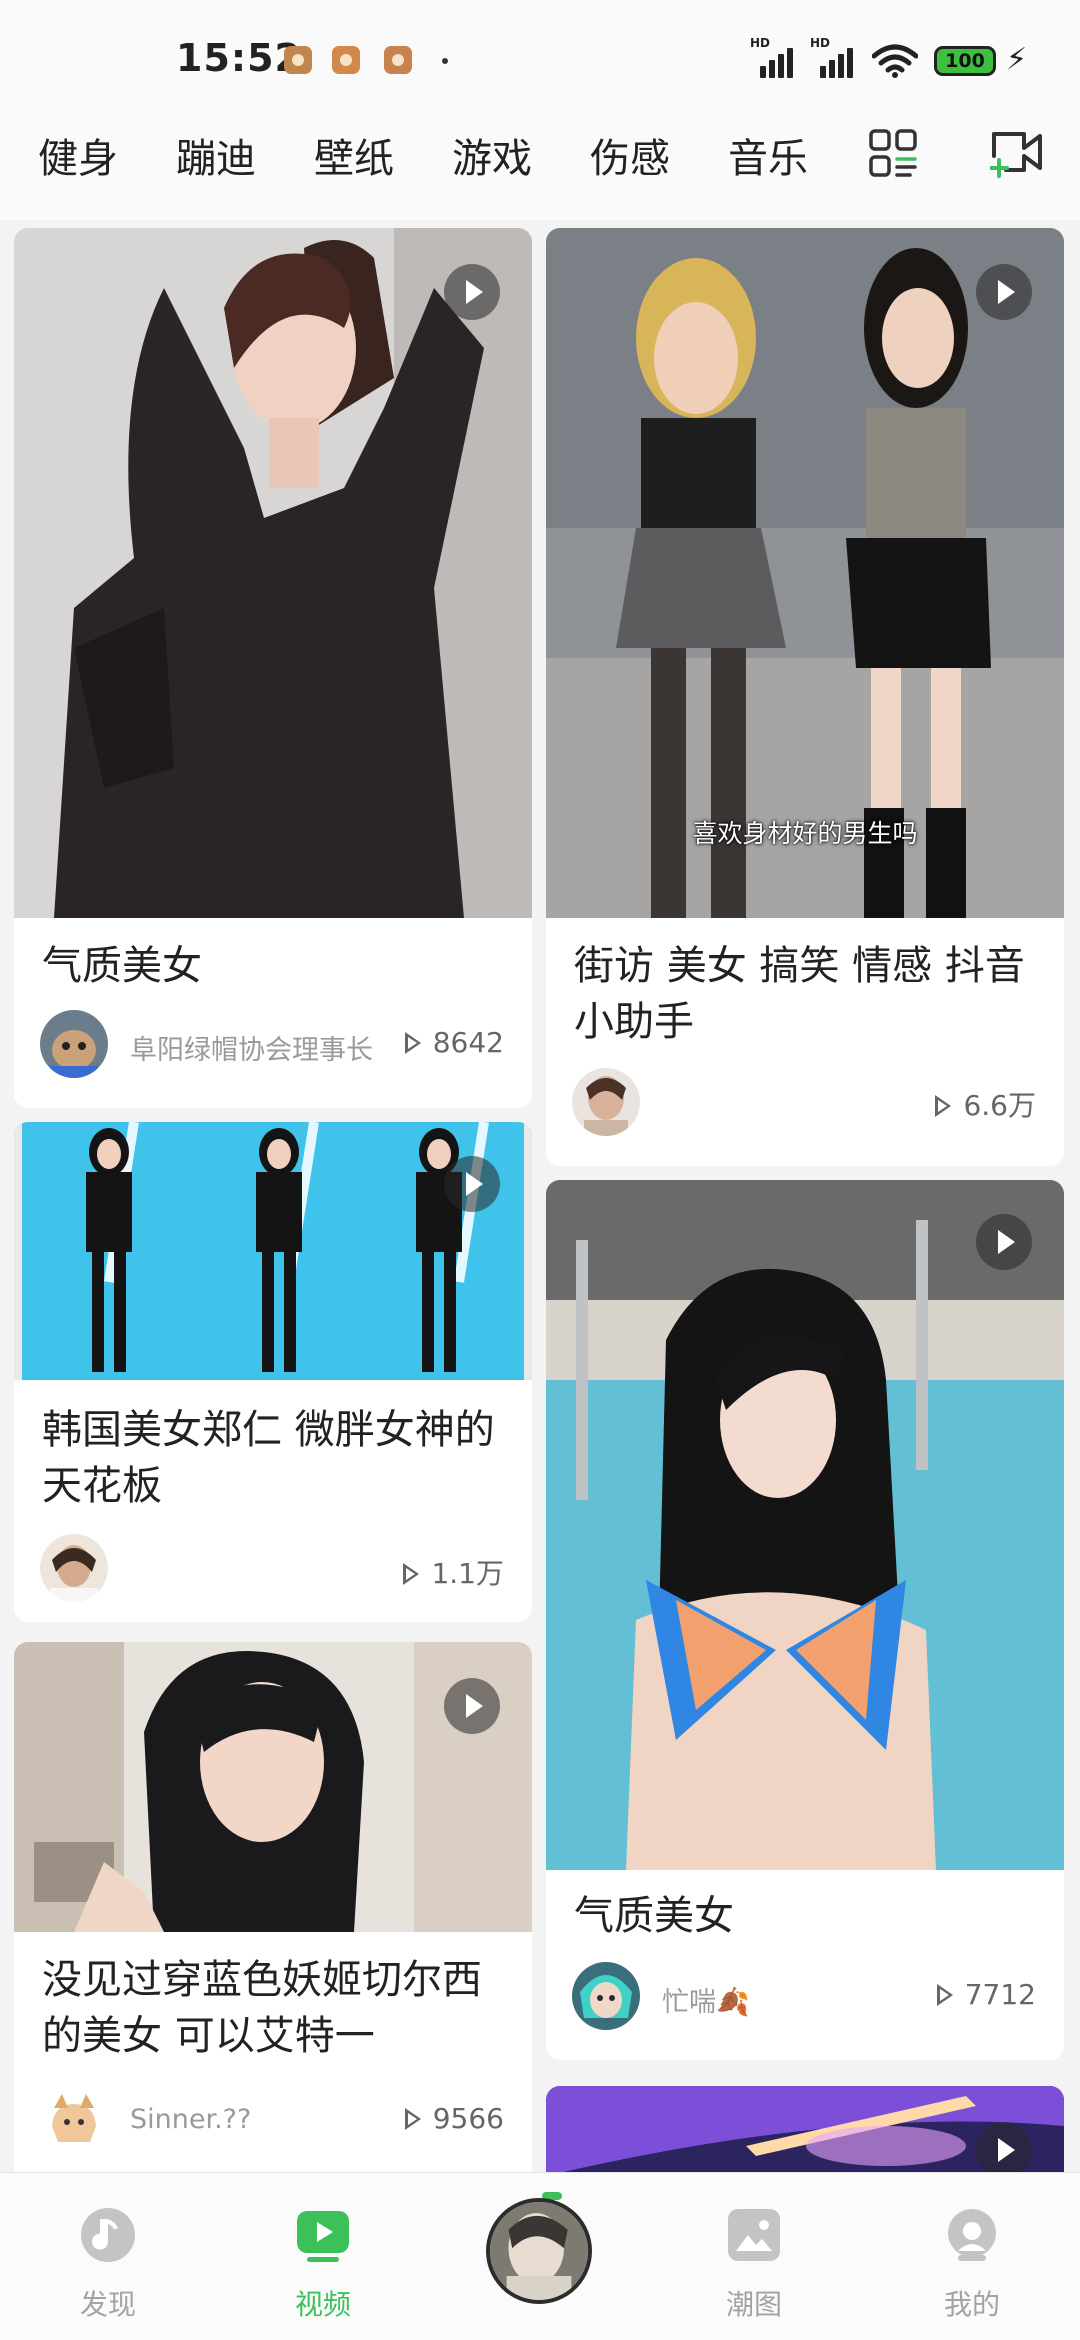  I want to click on category-tab: 壁纸, so click(354, 155).